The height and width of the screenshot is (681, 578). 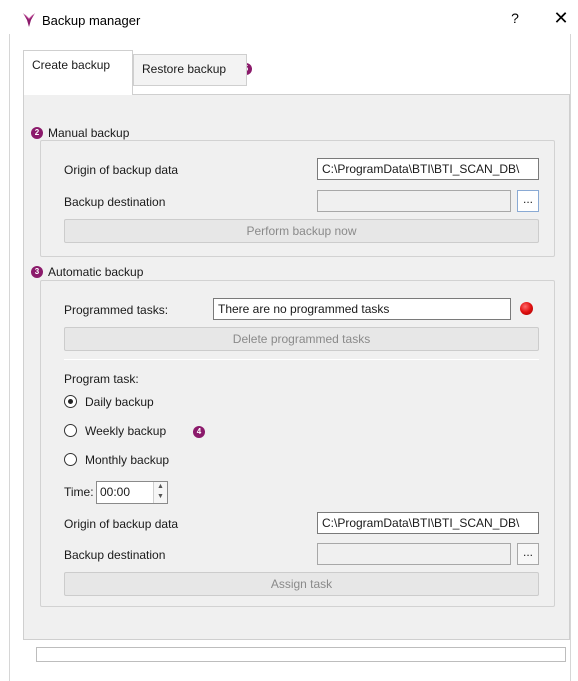 I want to click on programmed-tasks-field: There are no programmed tasks, so click(x=362, y=309).